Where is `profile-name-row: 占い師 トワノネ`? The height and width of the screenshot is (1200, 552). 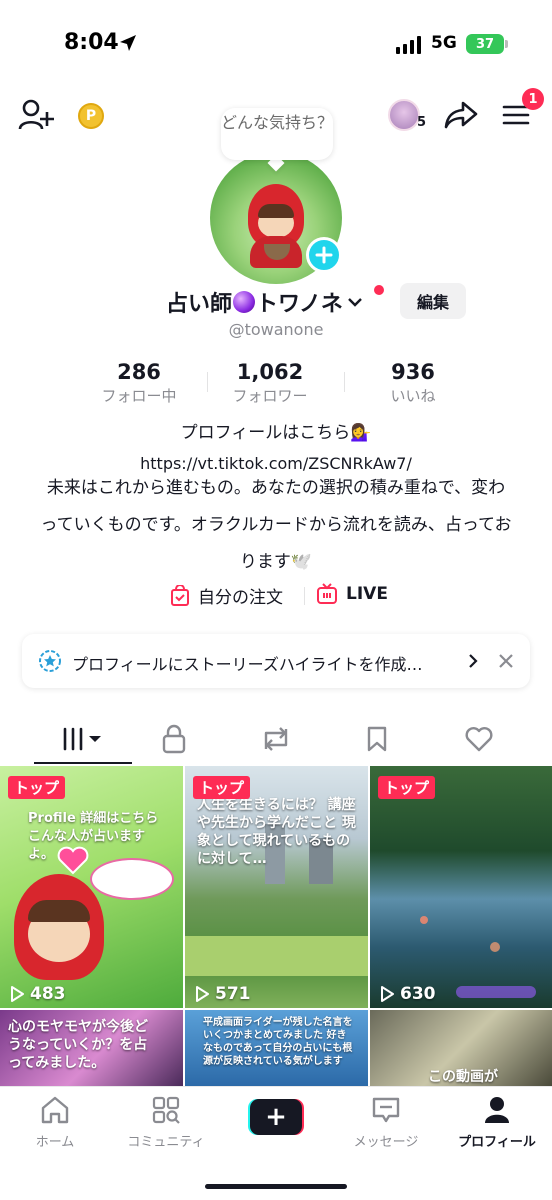 profile-name-row: 占い師 トワノネ is located at coordinates (264, 302).